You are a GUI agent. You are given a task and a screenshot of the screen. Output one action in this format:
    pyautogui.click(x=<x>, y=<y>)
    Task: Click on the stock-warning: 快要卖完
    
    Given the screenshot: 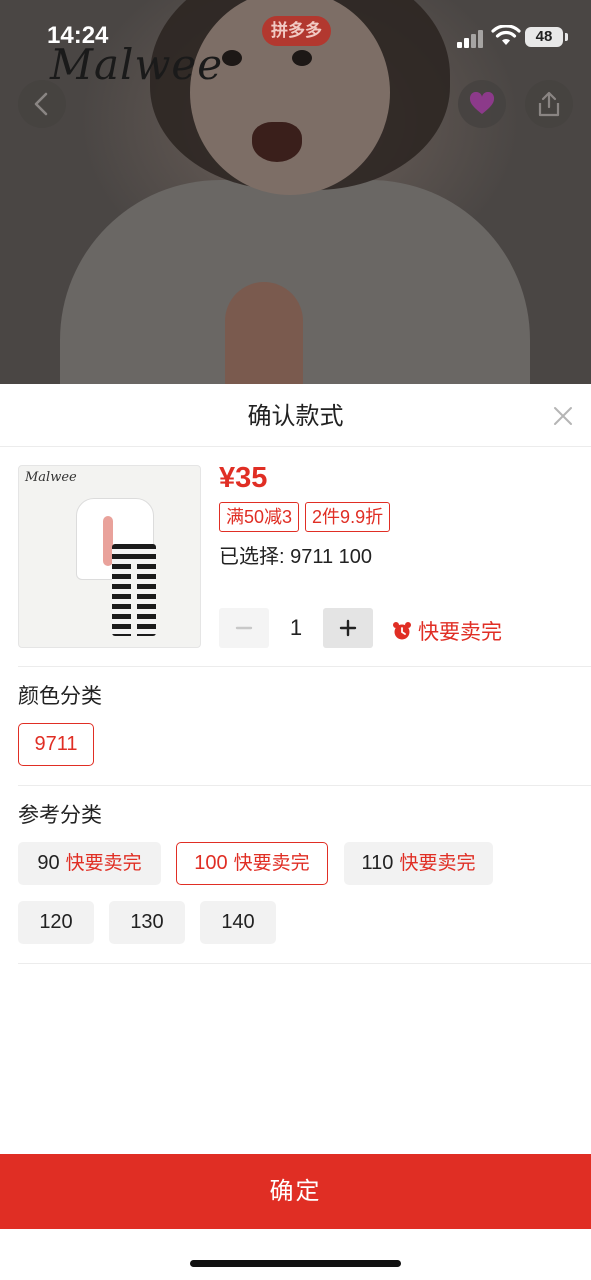 What is the action you would take?
    pyautogui.click(x=447, y=631)
    